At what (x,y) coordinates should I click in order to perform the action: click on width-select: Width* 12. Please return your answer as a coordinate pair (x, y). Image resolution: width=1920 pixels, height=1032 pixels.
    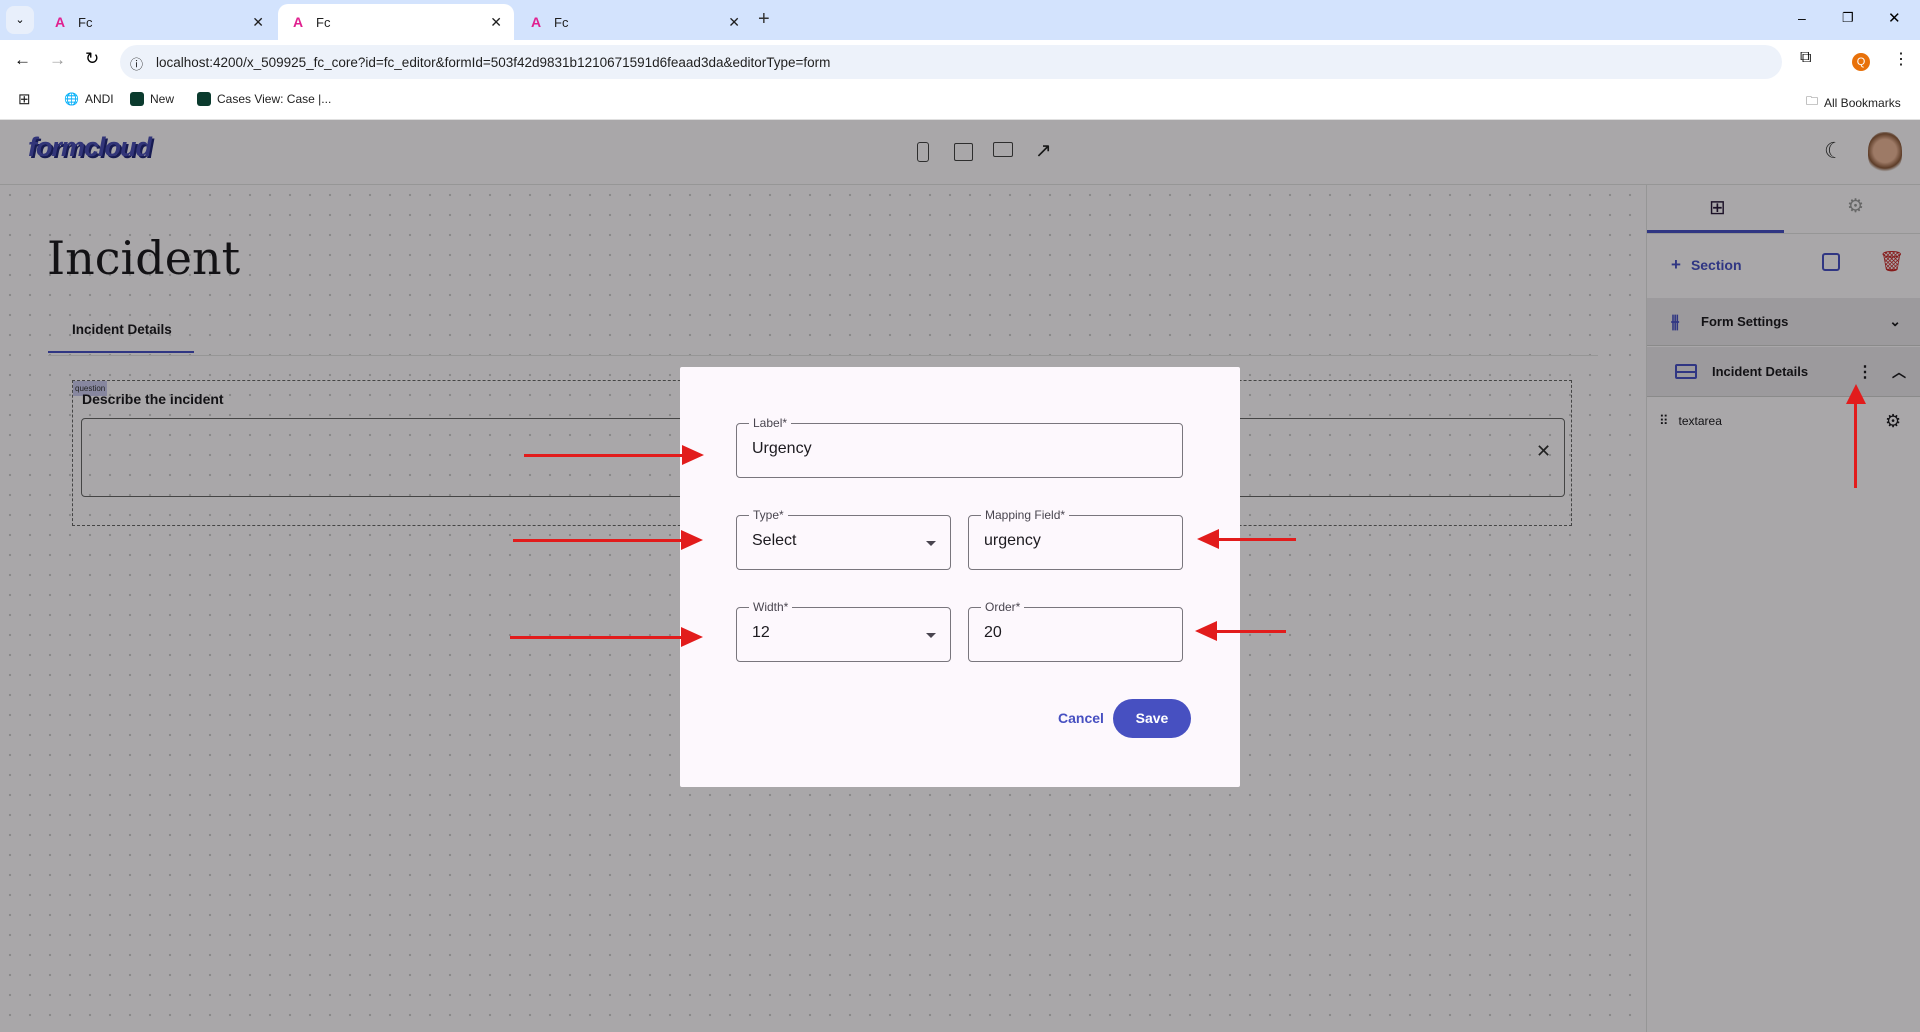
    Looking at the image, I should click on (843, 631).